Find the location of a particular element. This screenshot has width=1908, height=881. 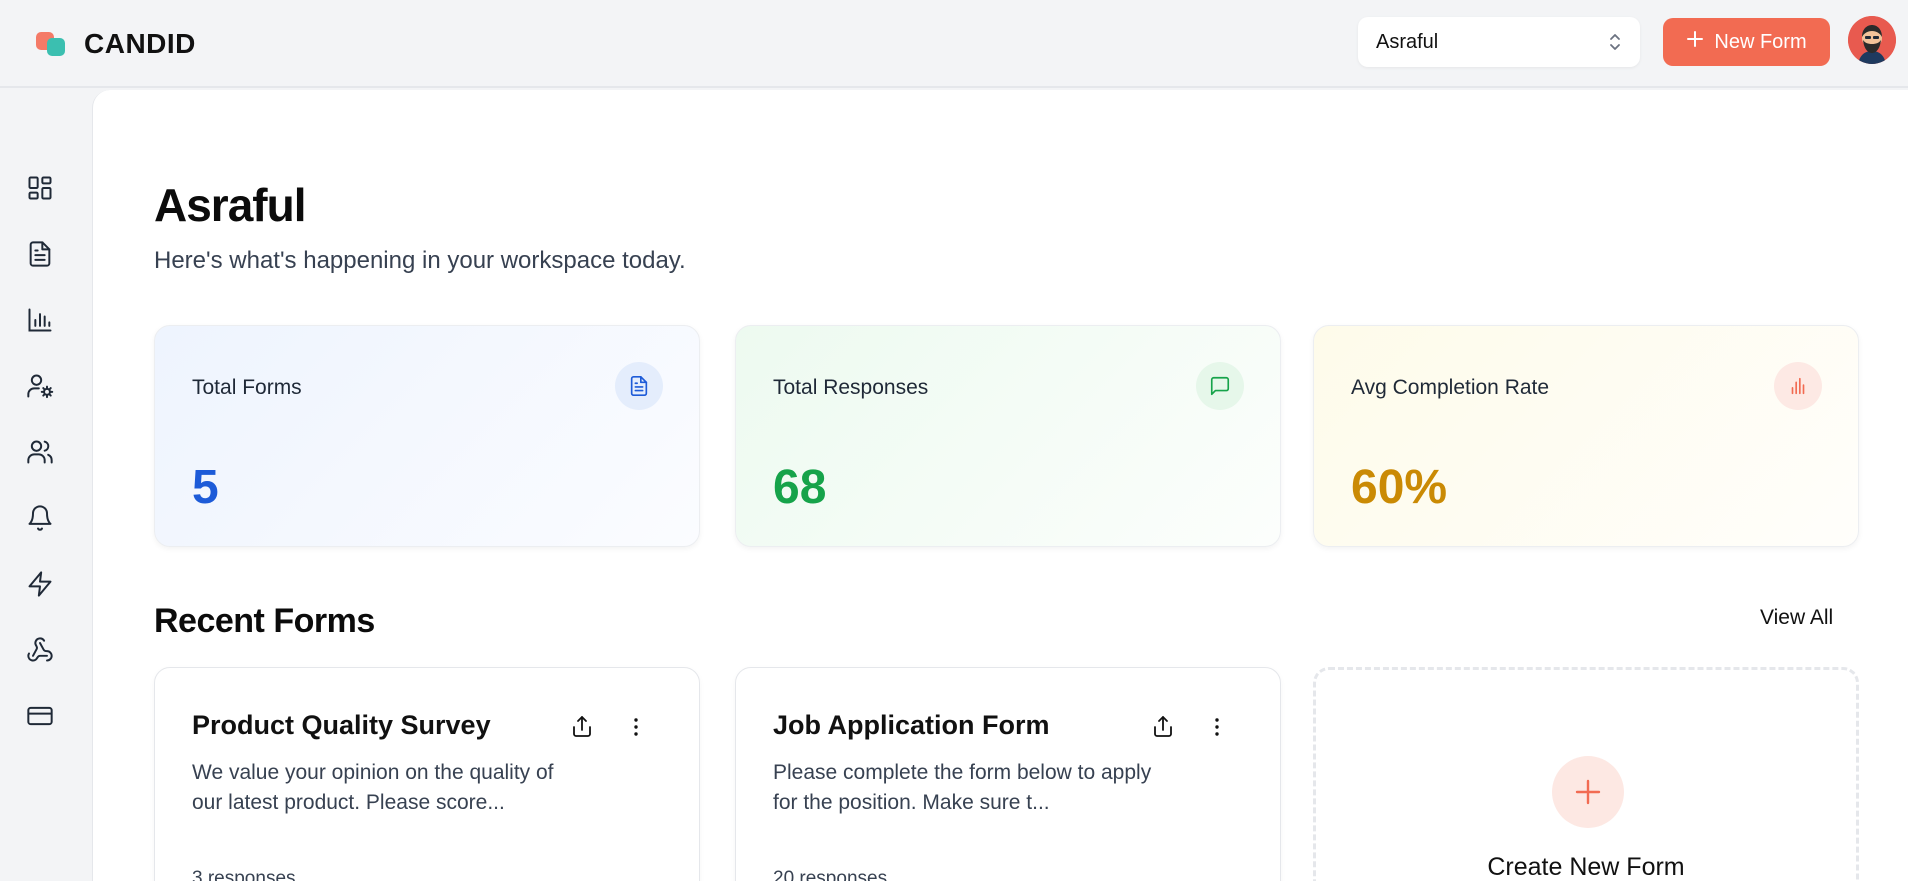

users-icon is located at coordinates (40, 454).